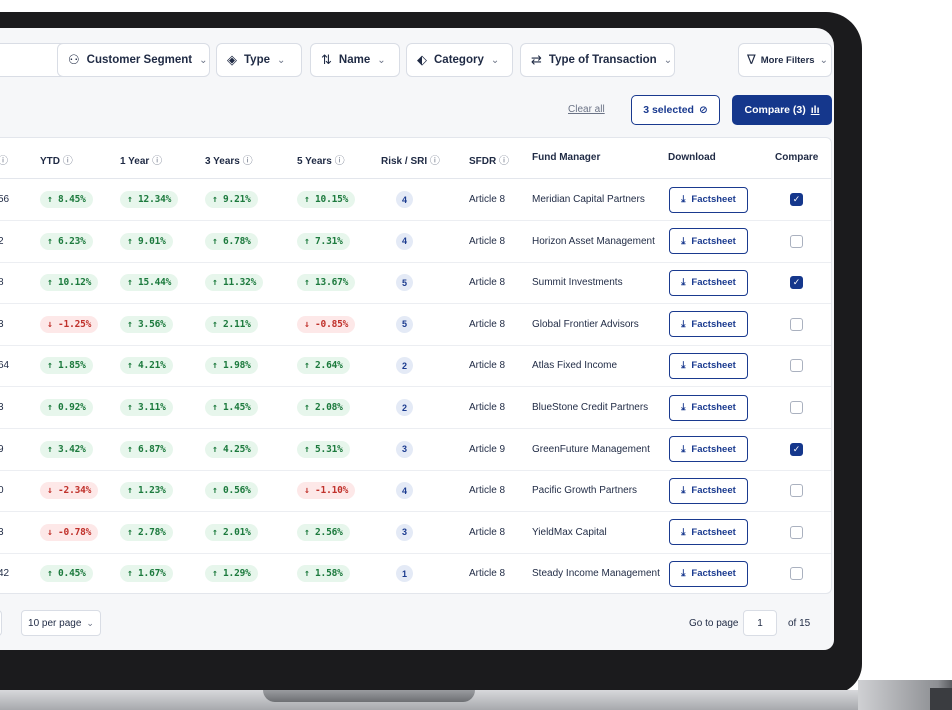 The height and width of the screenshot is (710, 952). I want to click on return-badge: ↑ 12.34%, so click(149, 199).